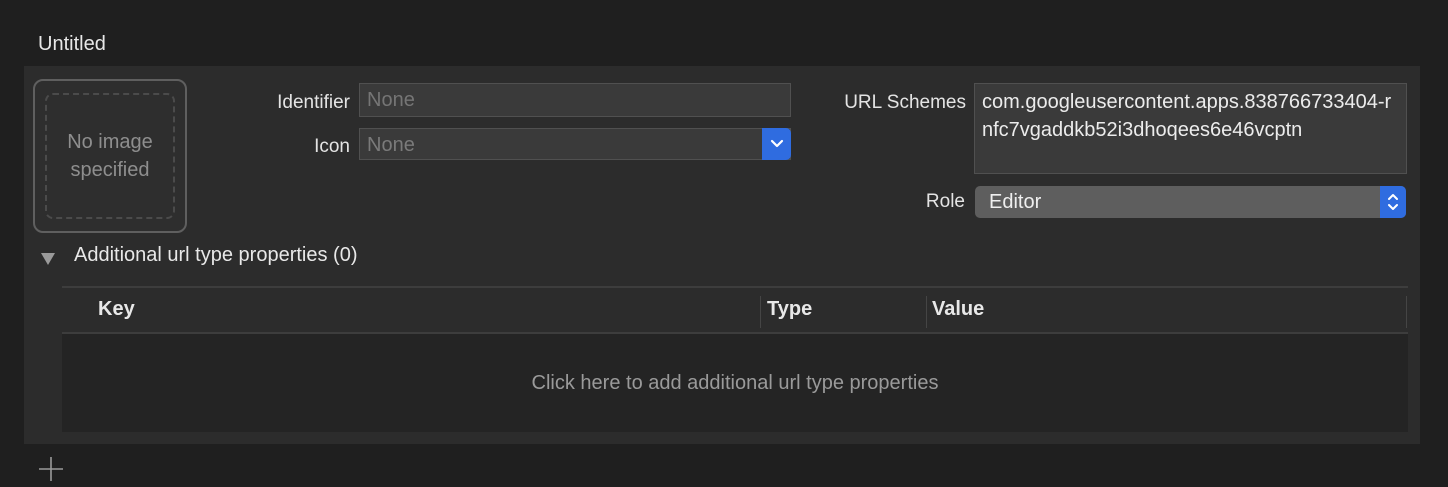 This screenshot has width=1448, height=487. I want to click on column-header-type: Type, so click(789, 309).